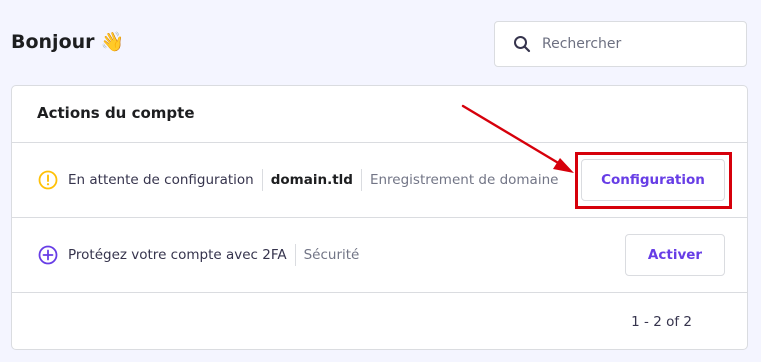  What do you see at coordinates (522, 44) in the screenshot?
I see `search-icon` at bounding box center [522, 44].